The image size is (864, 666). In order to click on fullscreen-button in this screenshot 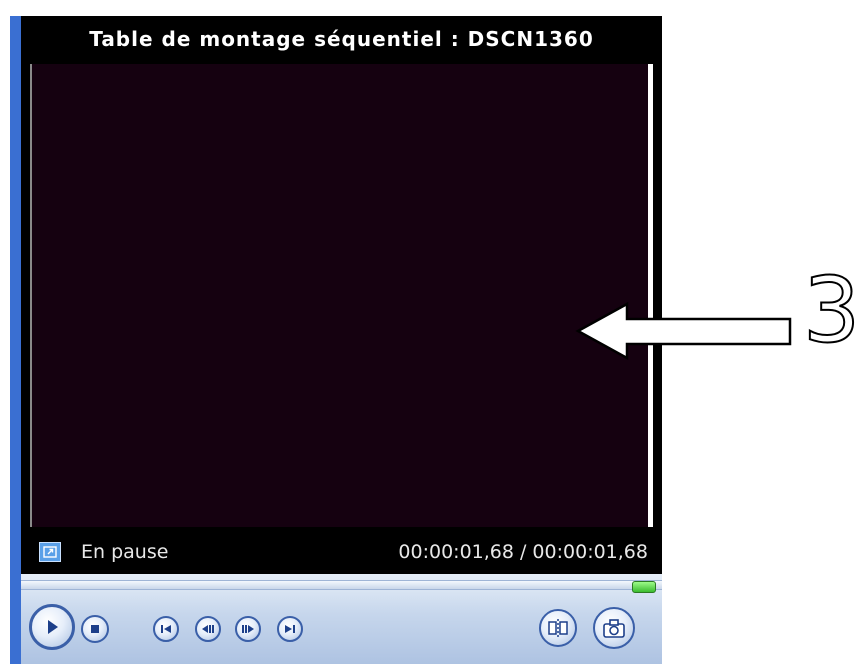, I will do `click(50, 552)`.